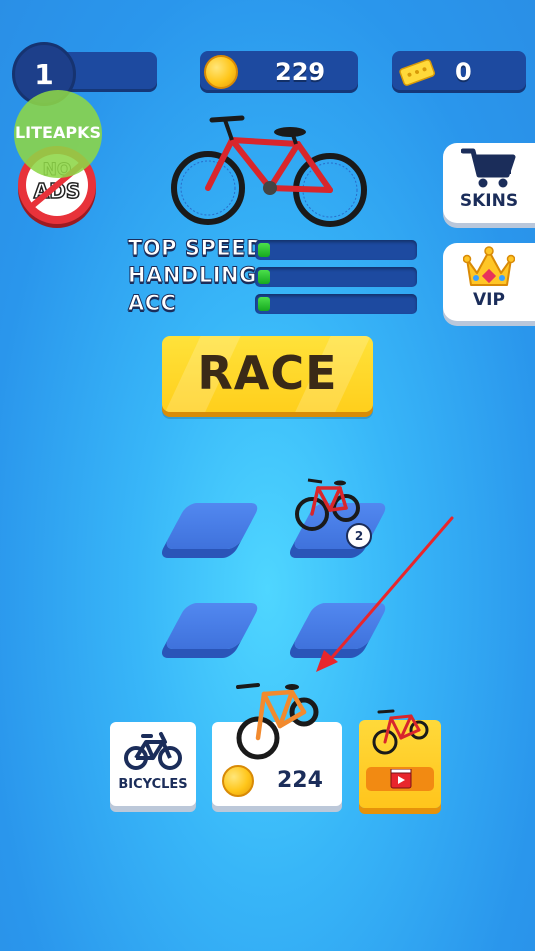  I want to click on ticket-counter: 0, so click(459, 72).